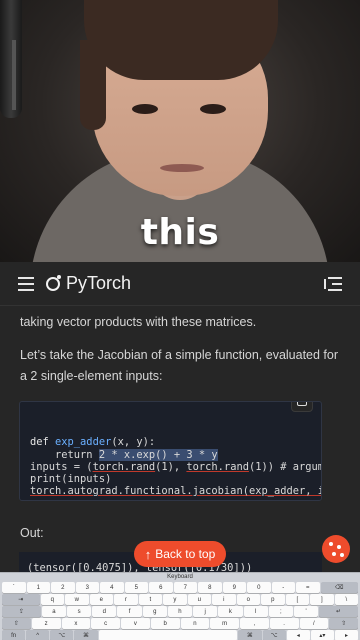 This screenshot has width=360, height=640. I want to click on keyboard-key: j, so click(205, 611).